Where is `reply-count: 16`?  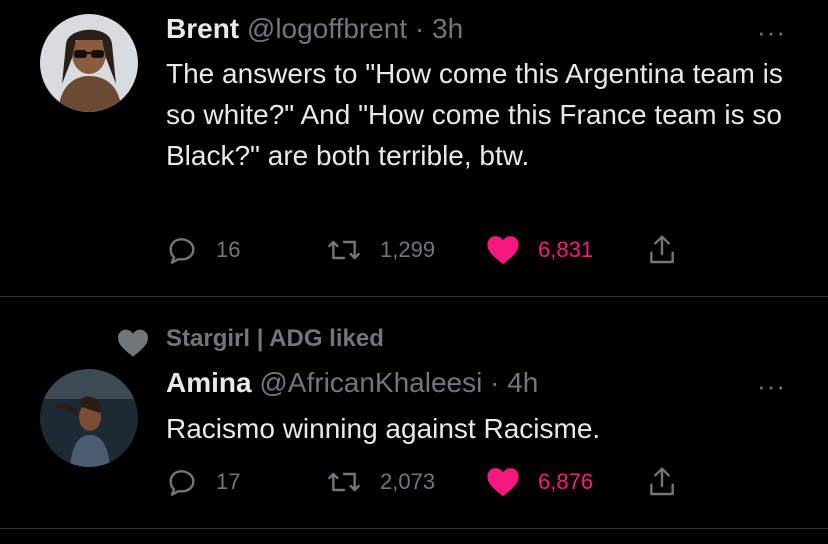
reply-count: 16 is located at coordinates (228, 249).